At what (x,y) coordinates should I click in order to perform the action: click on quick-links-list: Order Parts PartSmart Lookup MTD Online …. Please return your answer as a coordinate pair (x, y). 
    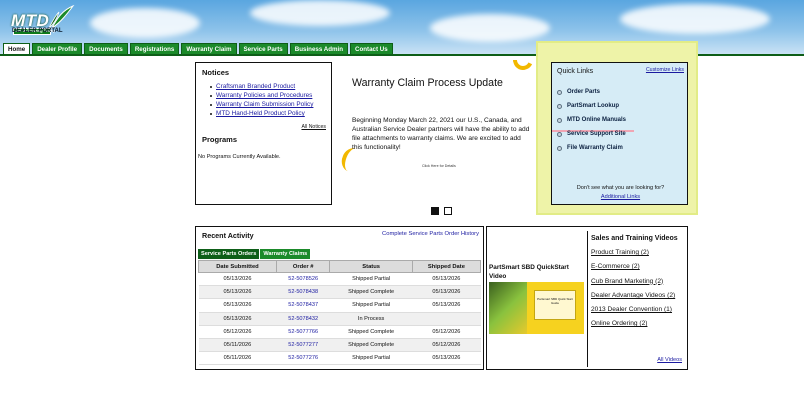
    Looking at the image, I should click on (591, 120).